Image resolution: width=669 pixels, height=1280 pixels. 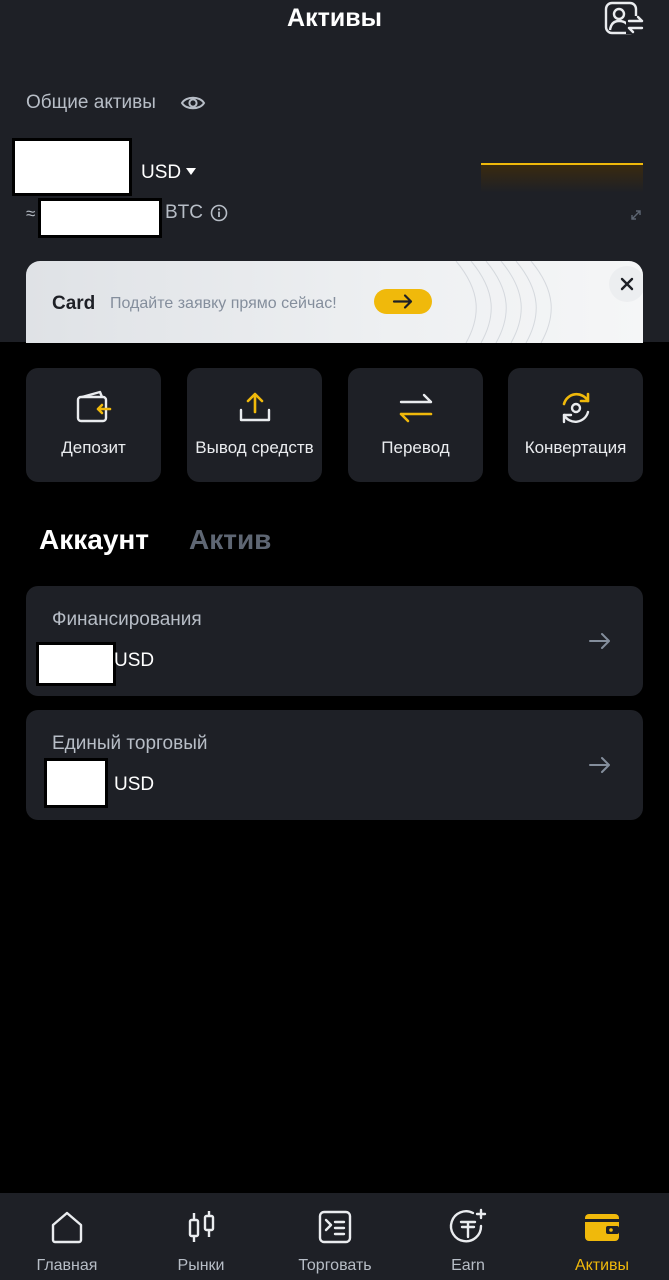 What do you see at coordinates (100, 218) in the screenshot?
I see `btc-balance-redacted` at bounding box center [100, 218].